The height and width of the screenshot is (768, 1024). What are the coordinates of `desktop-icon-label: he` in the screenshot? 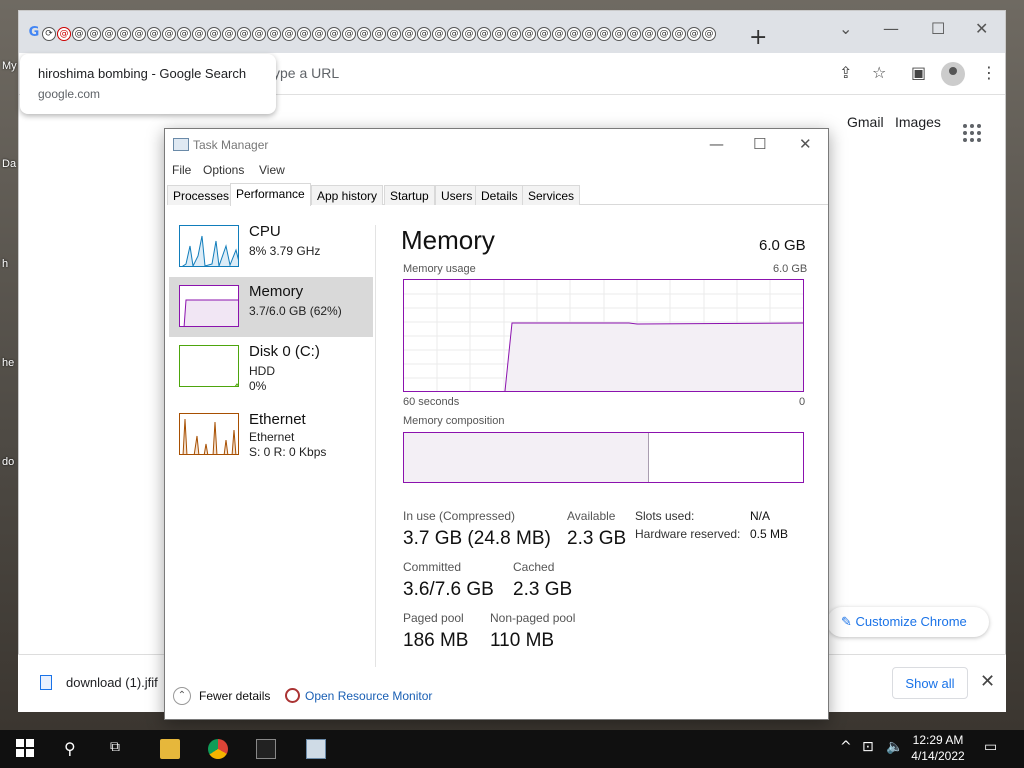 It's located at (8, 363).